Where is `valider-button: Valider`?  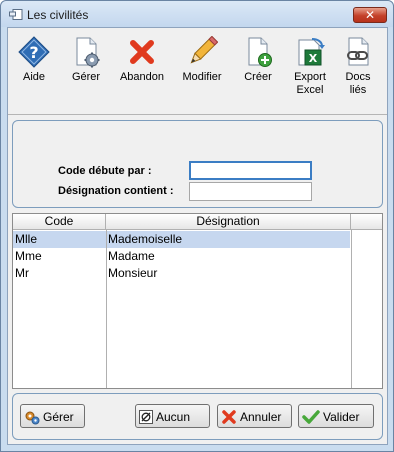 valider-button: Valider is located at coordinates (336, 416).